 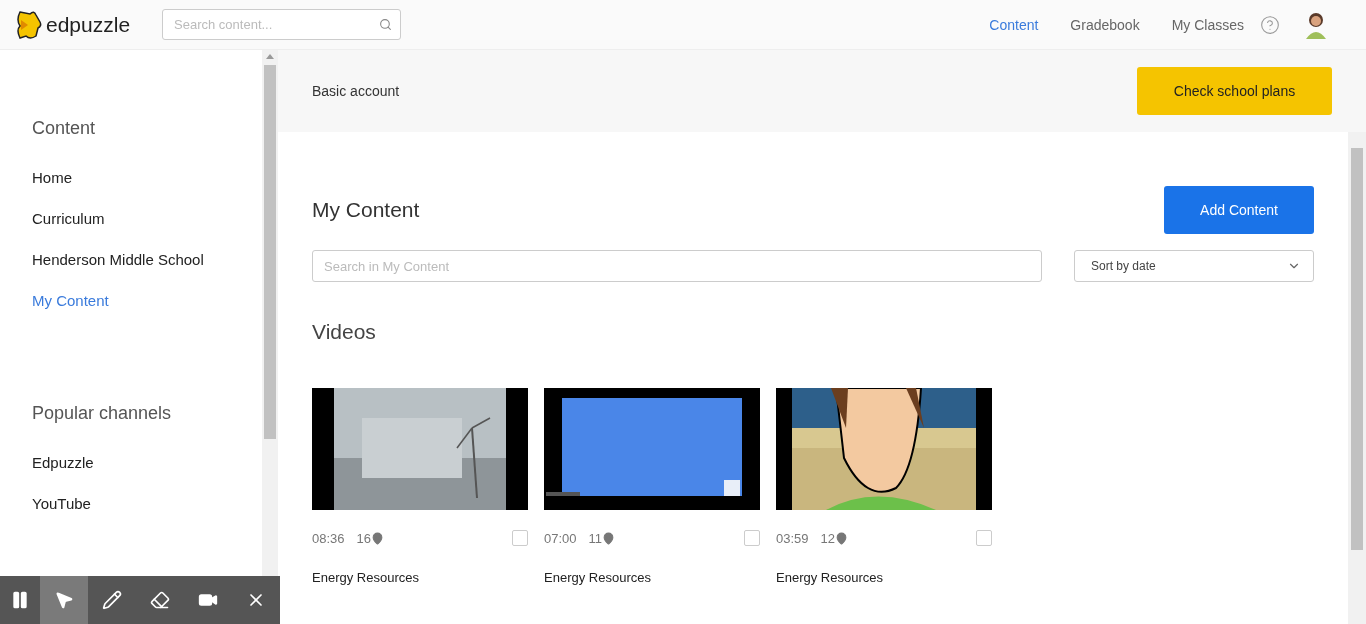 I want to click on video-duration: 03:59, so click(x=792, y=538).